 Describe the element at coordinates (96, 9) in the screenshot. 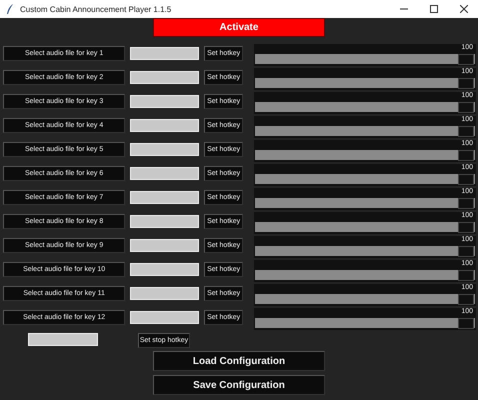

I see `window-title: Custom Cabin Announcement Player 1.1.5` at that location.